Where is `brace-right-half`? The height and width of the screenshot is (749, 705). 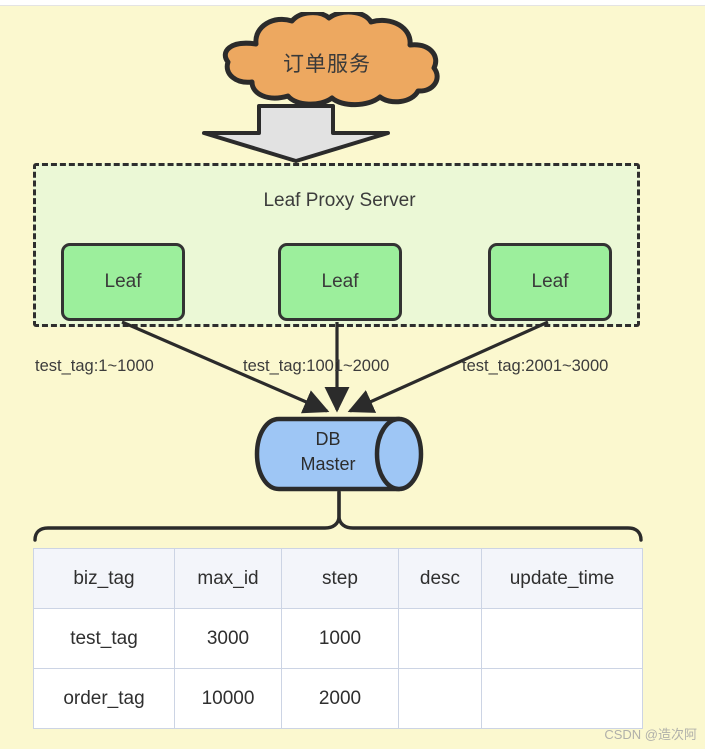 brace-right-half is located at coordinates (490, 516).